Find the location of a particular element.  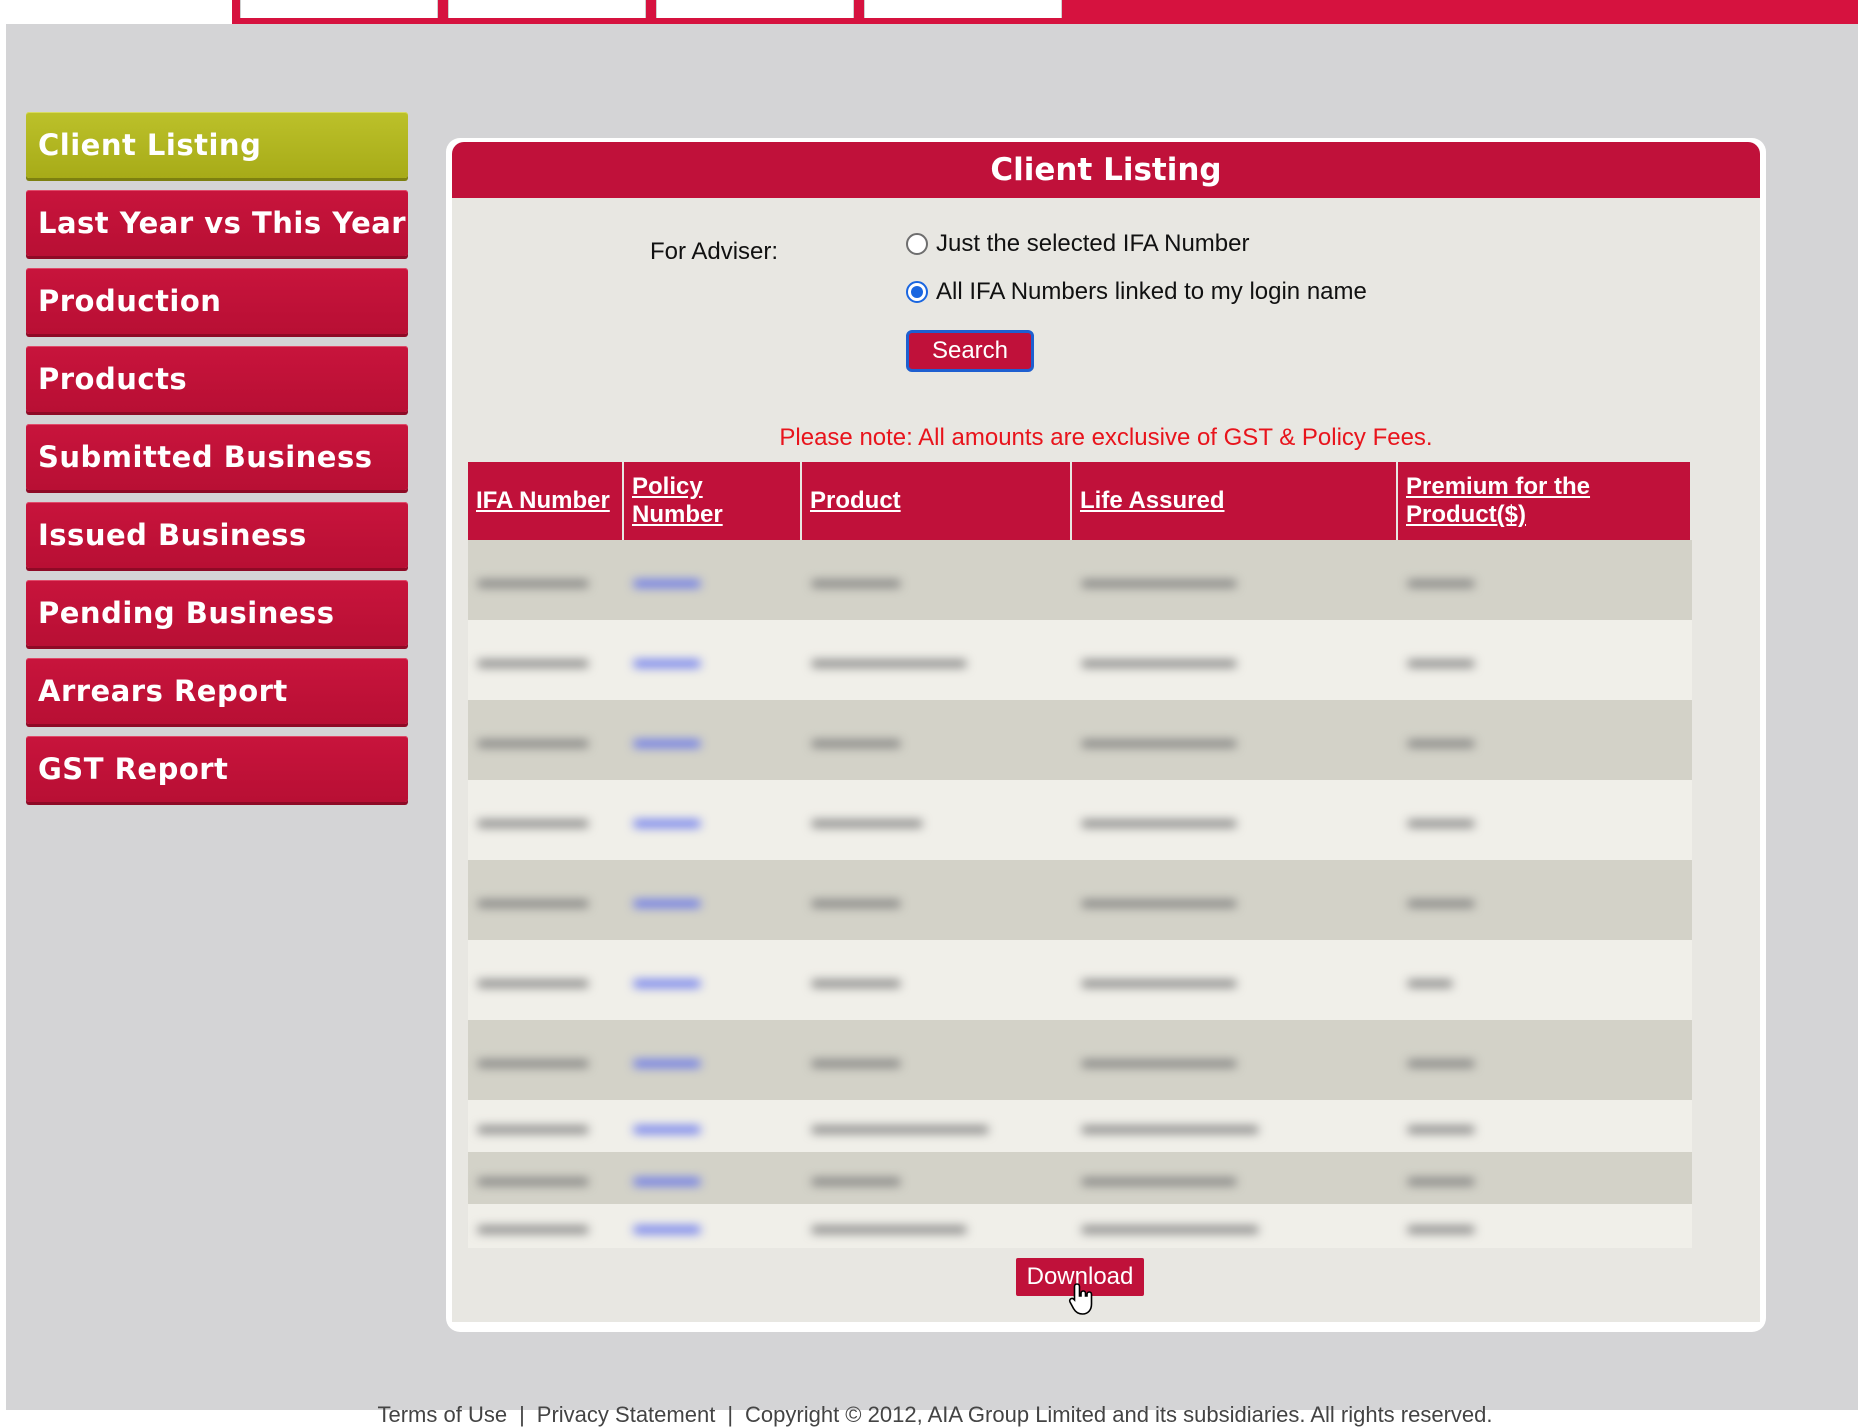

sidebar-item-arrears-report: Arrears Report is located at coordinates (217, 691).